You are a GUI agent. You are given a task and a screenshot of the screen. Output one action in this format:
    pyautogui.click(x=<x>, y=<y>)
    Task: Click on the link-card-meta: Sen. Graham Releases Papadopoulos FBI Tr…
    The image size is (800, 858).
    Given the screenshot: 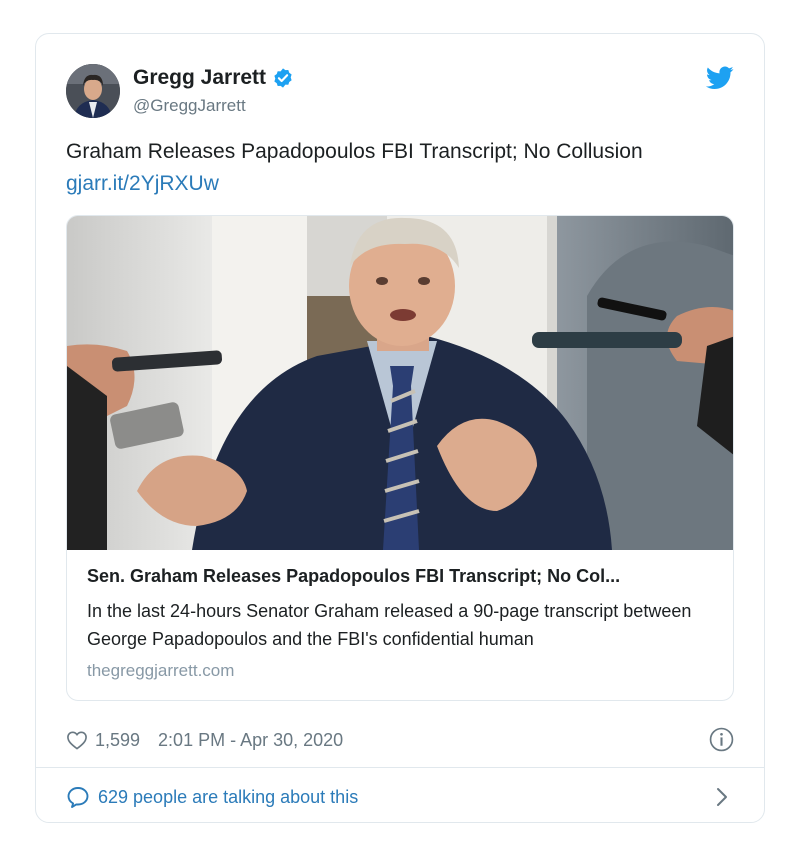 What is the action you would take?
    pyautogui.click(x=401, y=623)
    